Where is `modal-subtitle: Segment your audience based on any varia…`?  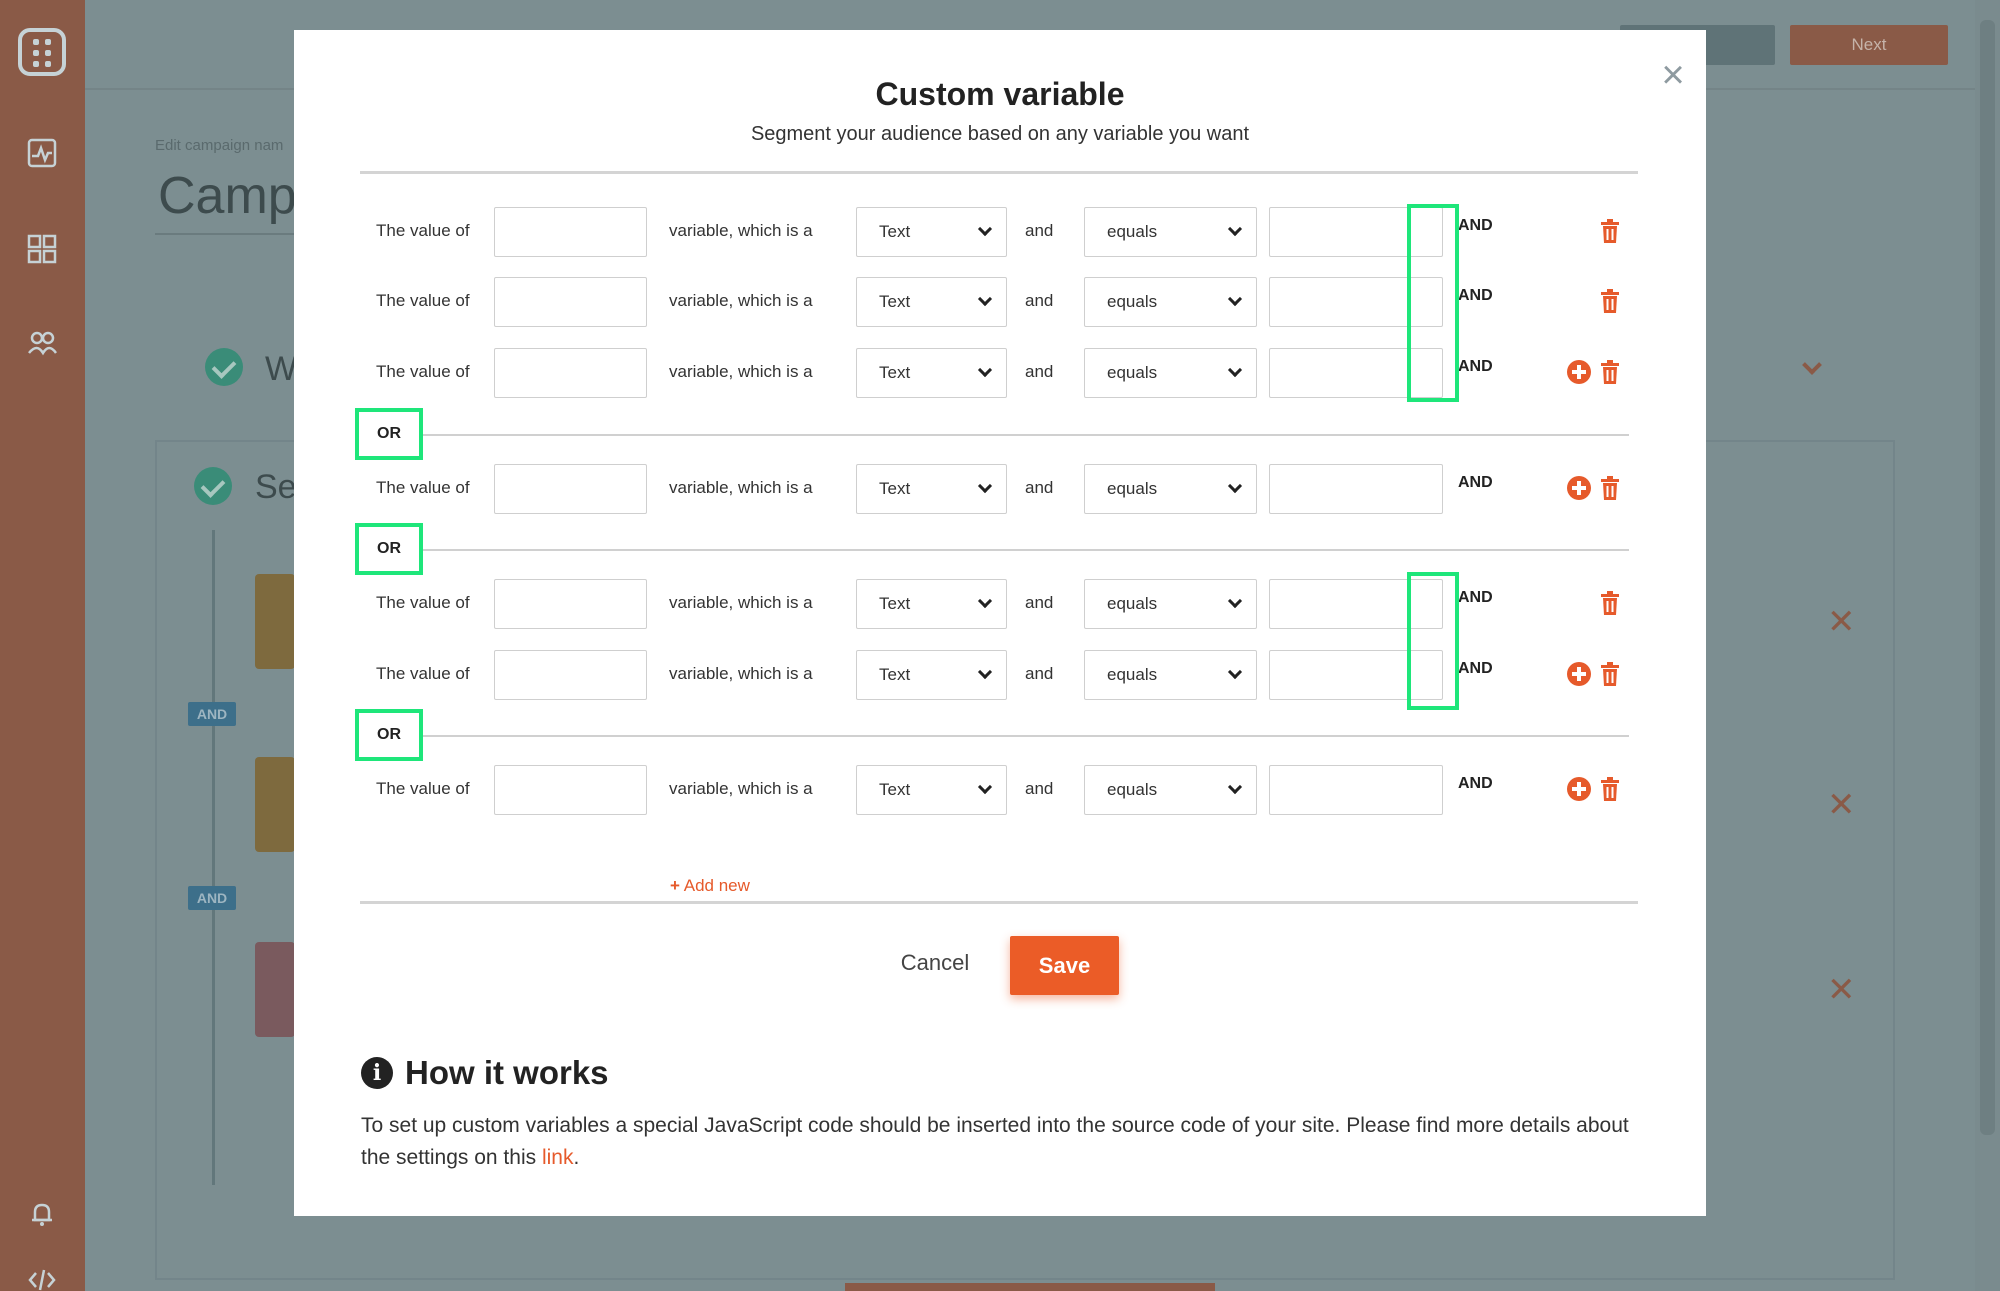 modal-subtitle: Segment your audience based on any varia… is located at coordinates (1000, 134).